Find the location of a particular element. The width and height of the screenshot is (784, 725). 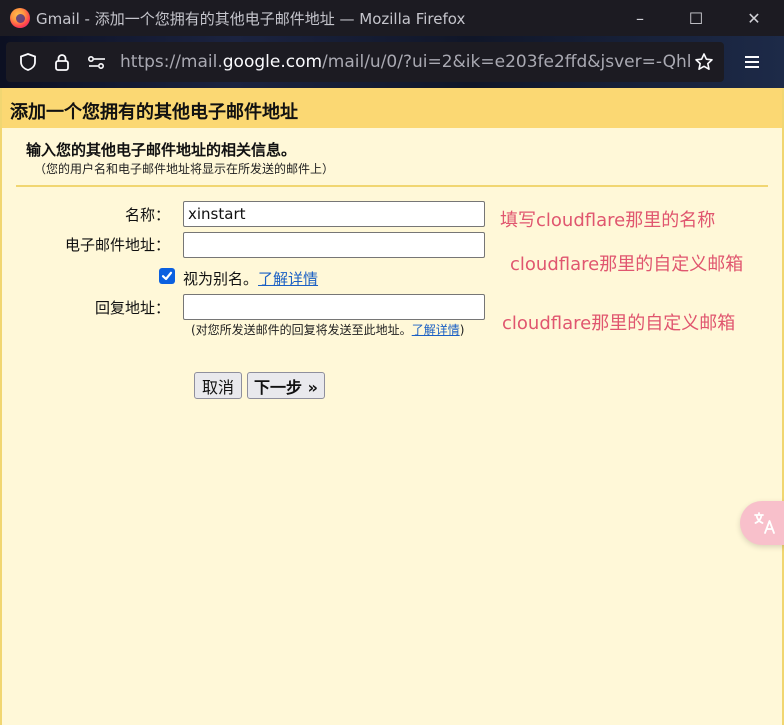

email-input is located at coordinates (334, 245).